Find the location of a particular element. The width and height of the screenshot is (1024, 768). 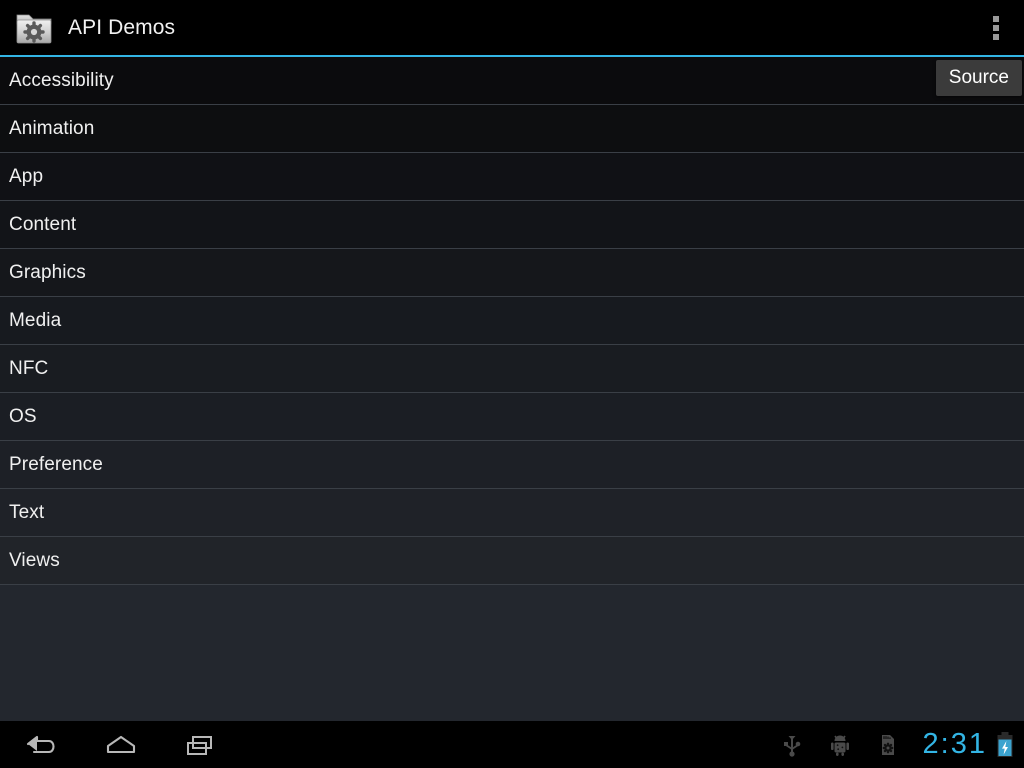

source-tooltip: Source is located at coordinates (978, 78).